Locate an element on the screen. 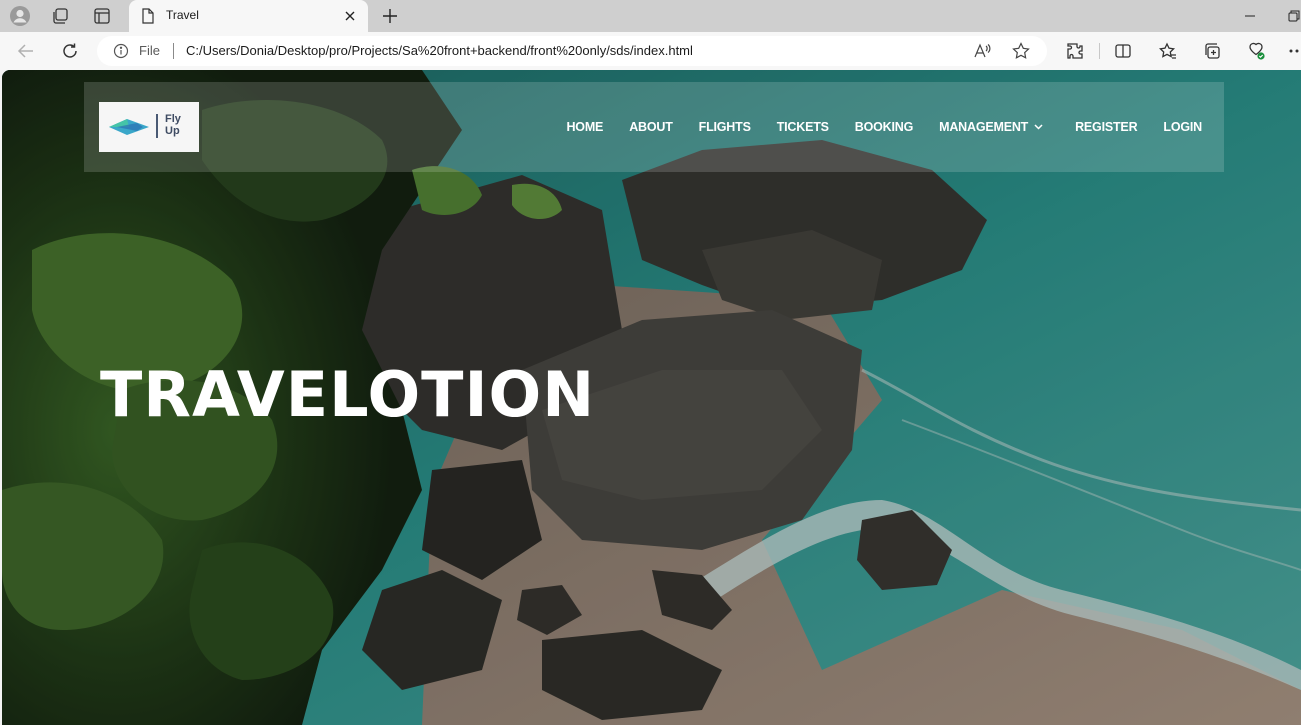  split-screen-icon is located at coordinates (1123, 51).